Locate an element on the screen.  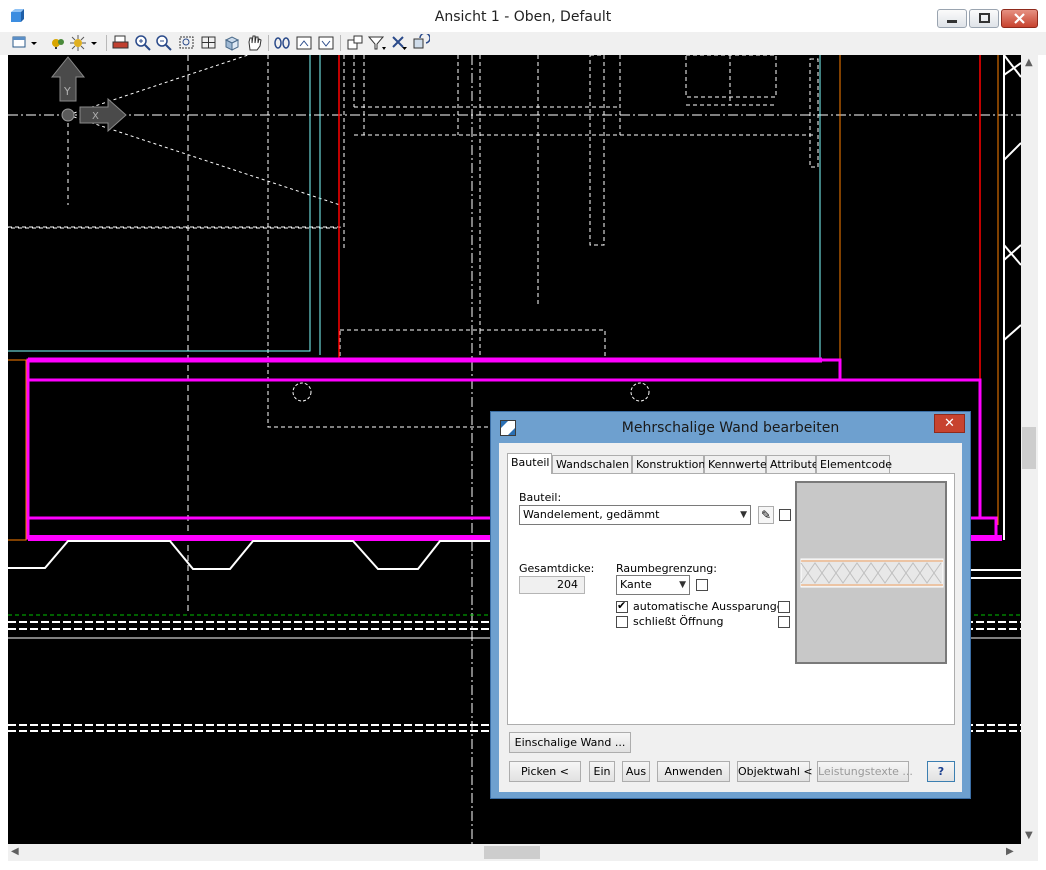
sun-icon is located at coordinates (78, 43).